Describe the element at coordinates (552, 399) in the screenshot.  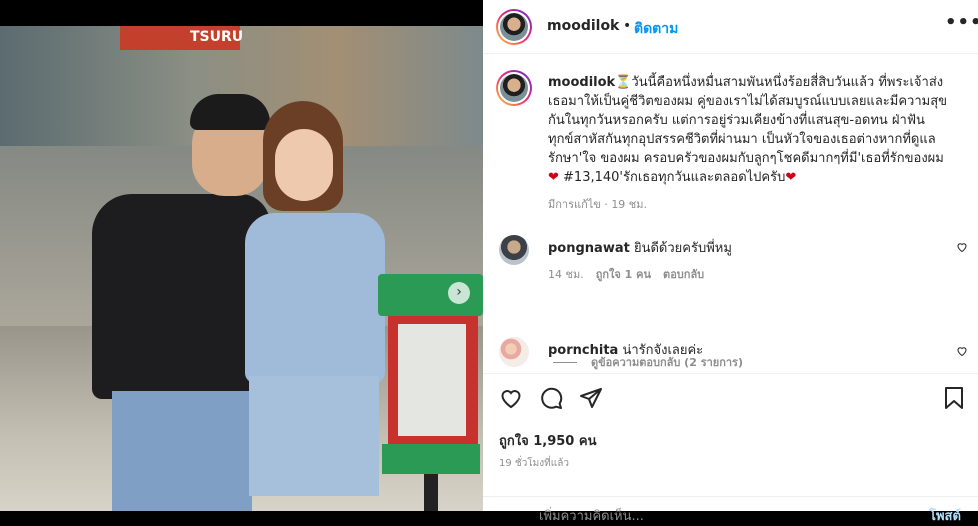
I see `comment-bubble-icon` at that location.